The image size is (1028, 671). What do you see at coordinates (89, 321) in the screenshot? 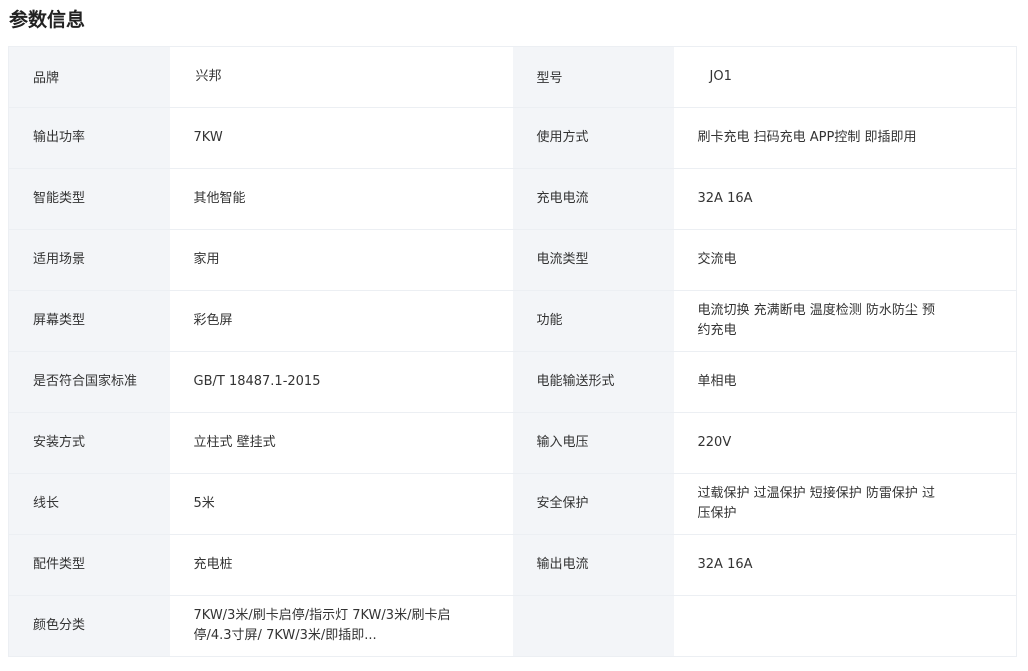
I see `param-label: 屏幕类型` at bounding box center [89, 321].